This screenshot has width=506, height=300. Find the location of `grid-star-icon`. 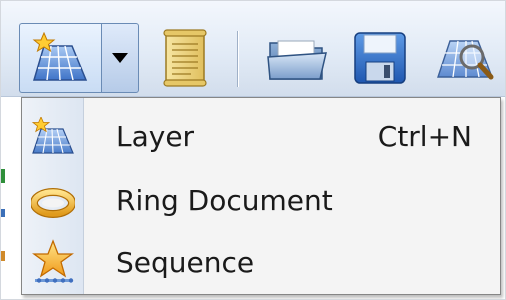

grid-star-icon is located at coordinates (59, 56).